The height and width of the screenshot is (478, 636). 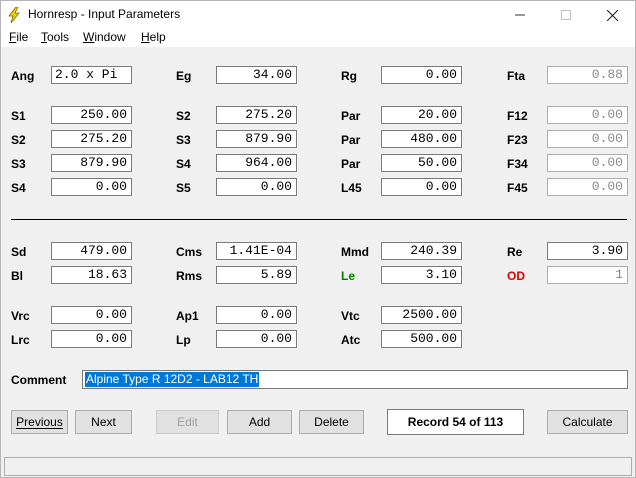 I want to click on calculate-label: Calculate, so click(x=587, y=422).